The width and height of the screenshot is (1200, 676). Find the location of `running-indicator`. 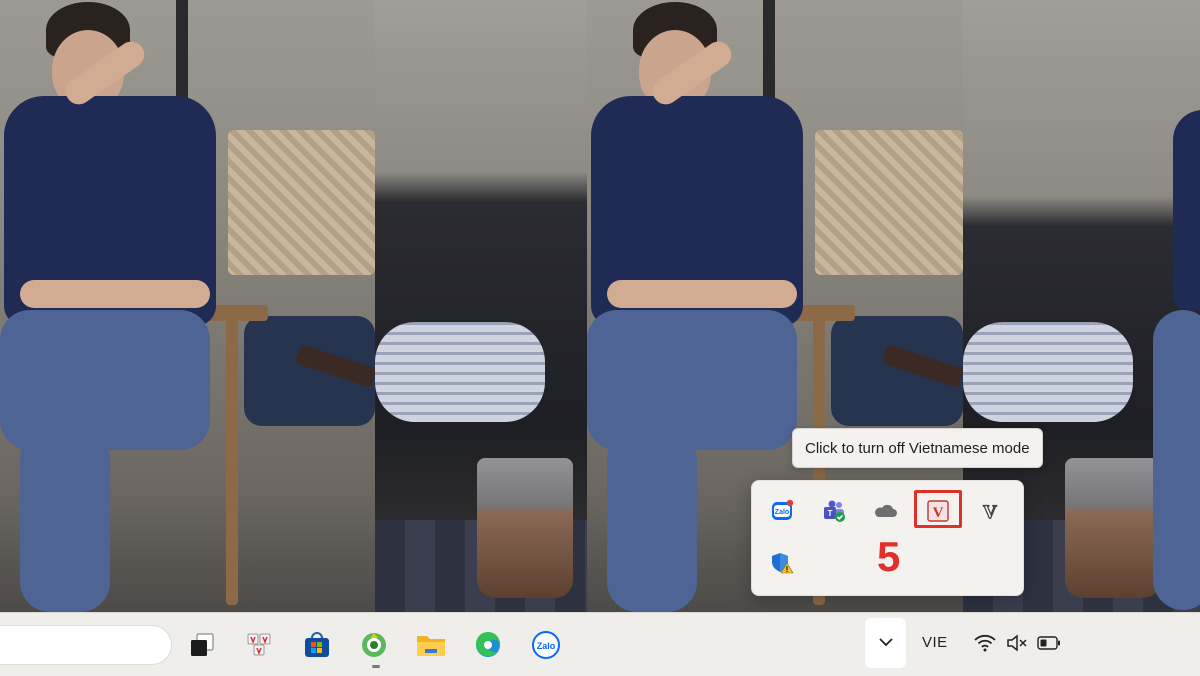

running-indicator is located at coordinates (376, 666).